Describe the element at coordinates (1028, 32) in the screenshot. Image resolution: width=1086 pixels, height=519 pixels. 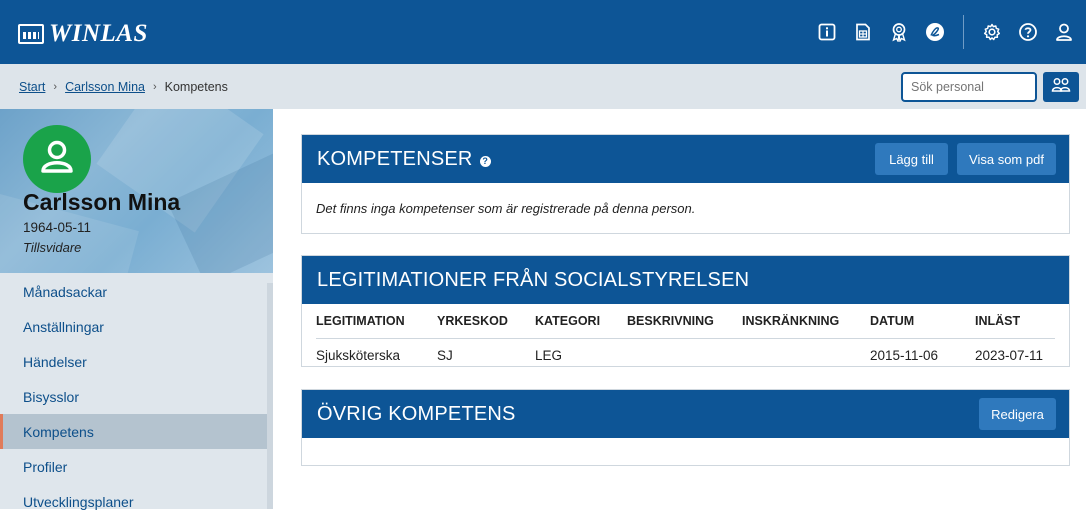
I see `help-circle-icon` at that location.